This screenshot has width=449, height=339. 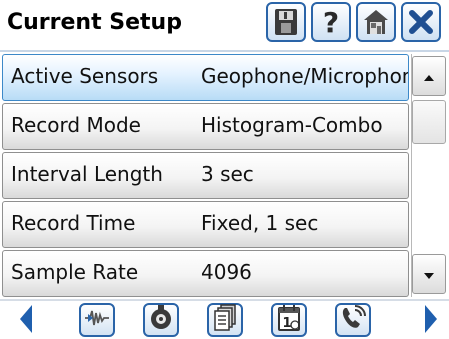 What do you see at coordinates (428, 175) in the screenshot?
I see `scrollbar` at bounding box center [428, 175].